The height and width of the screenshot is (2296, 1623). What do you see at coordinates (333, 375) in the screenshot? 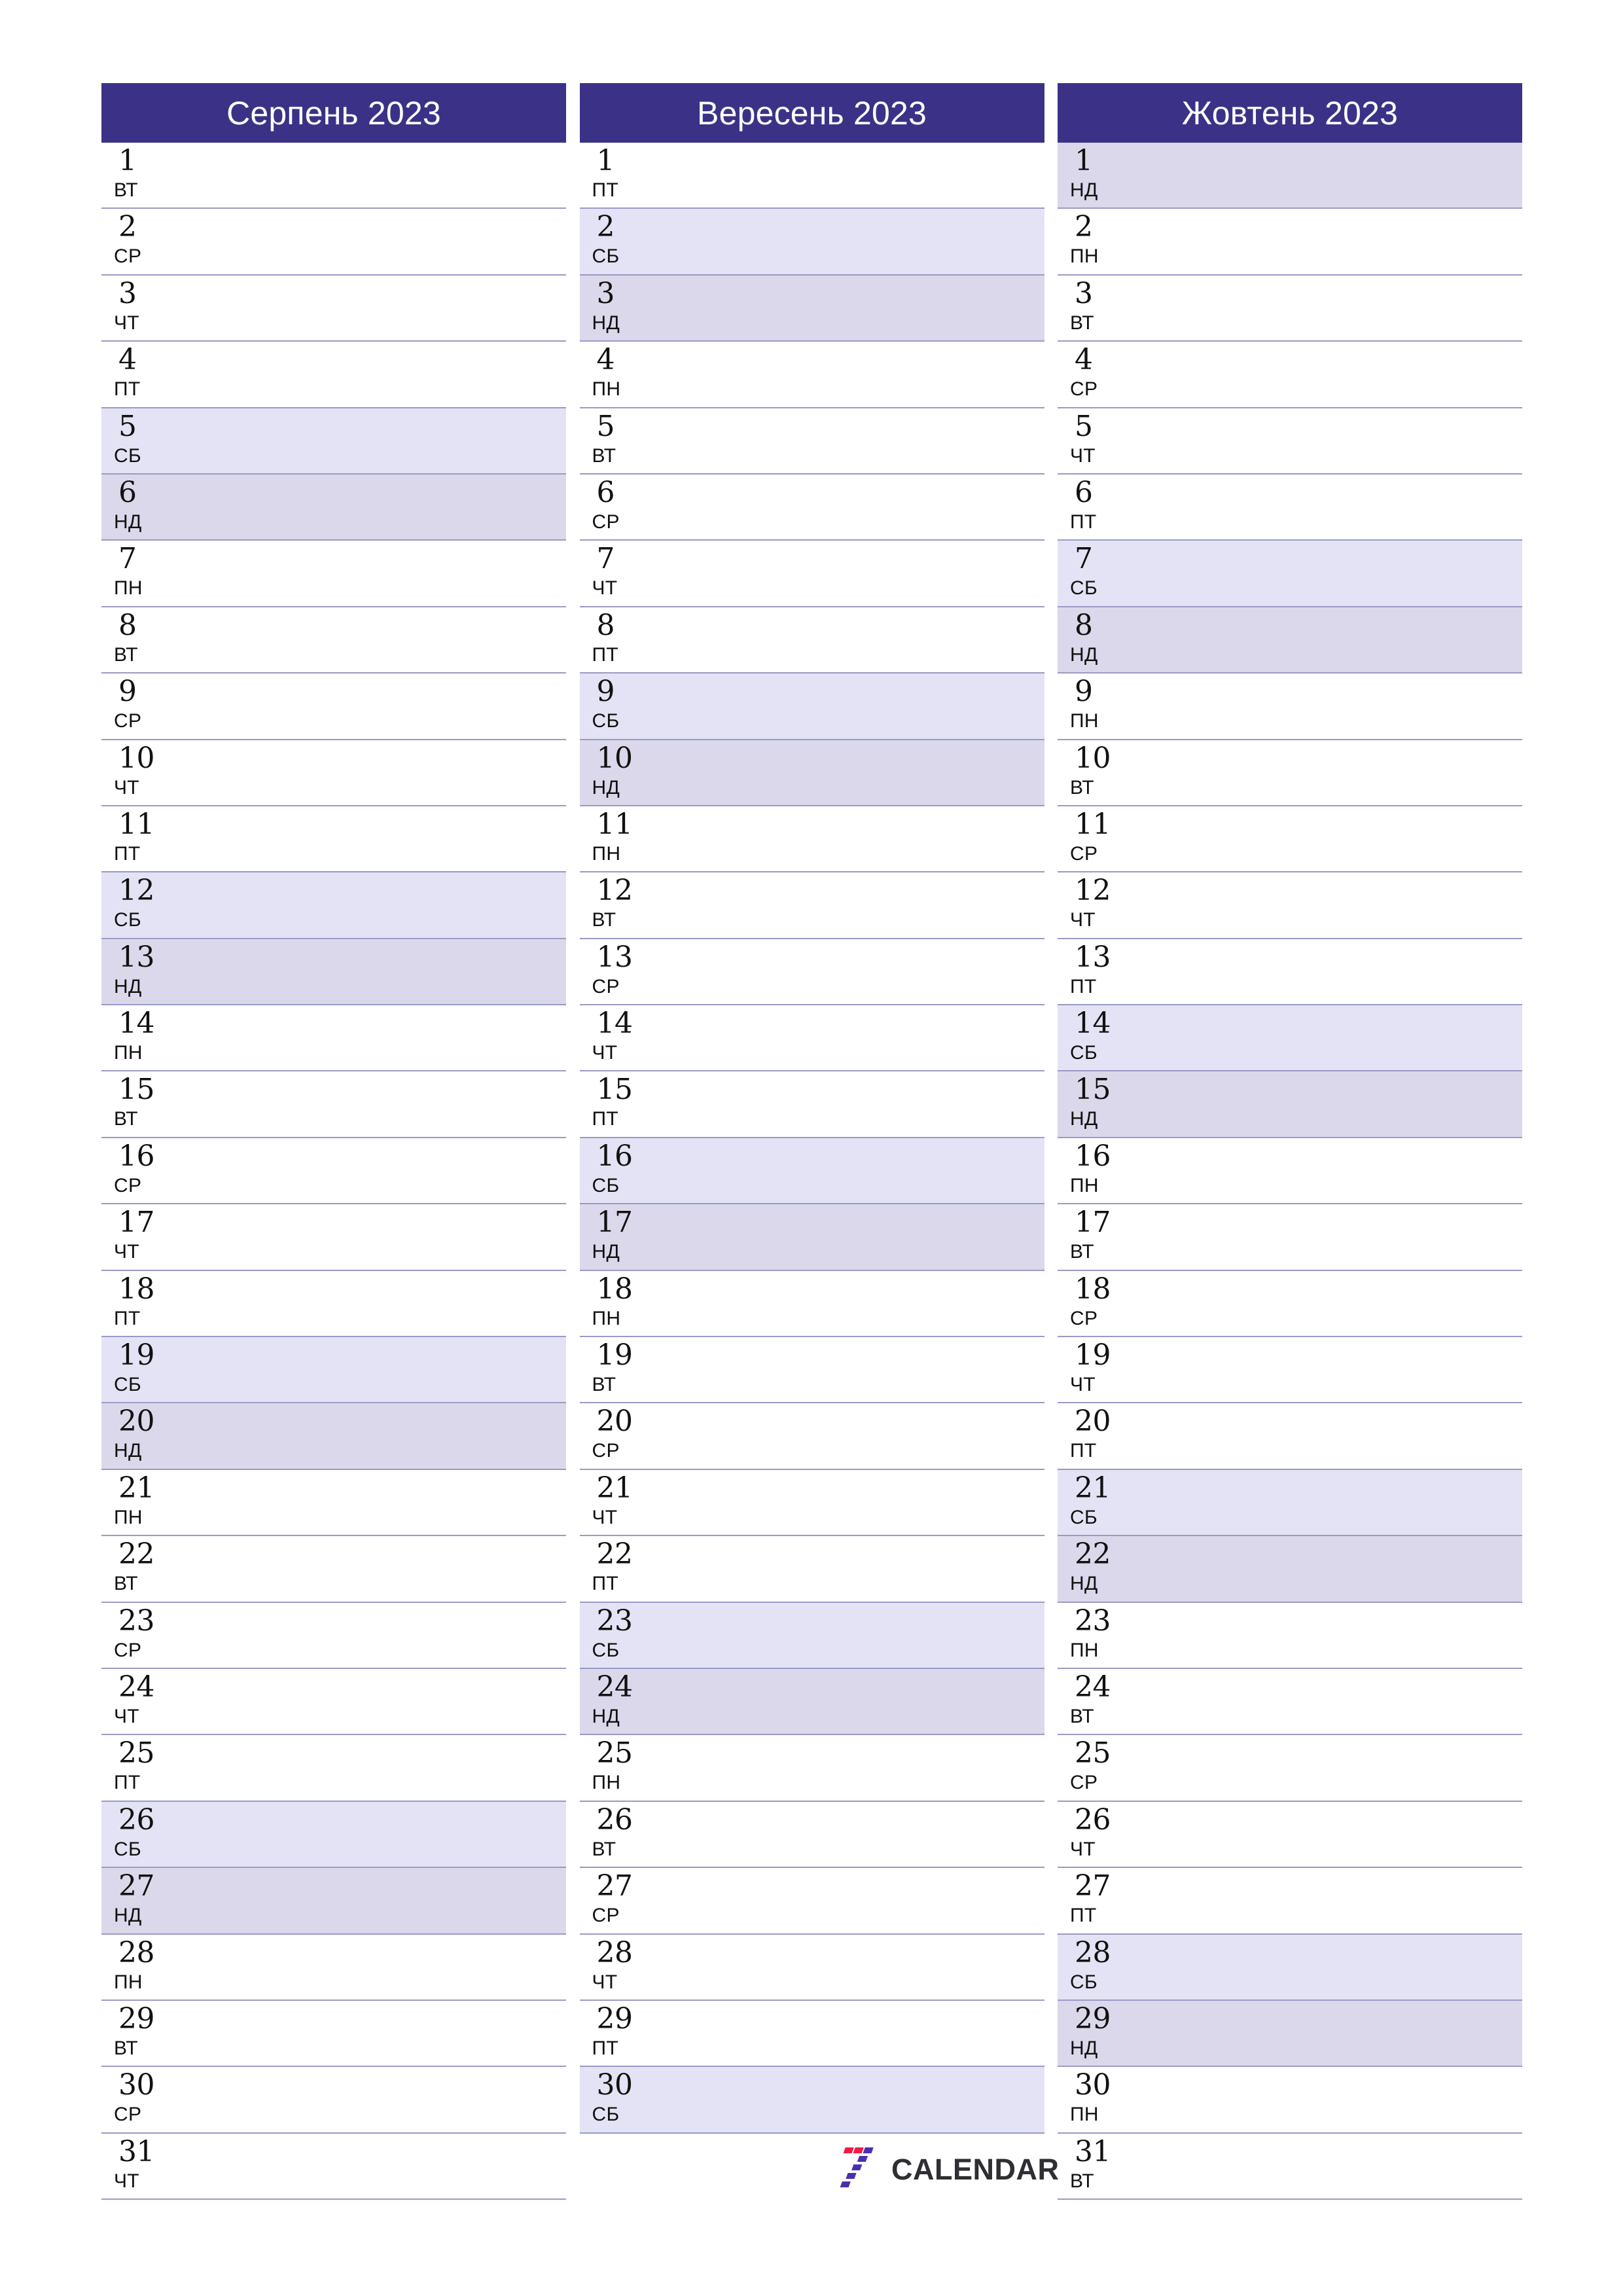
I see `day-row: 4 ПТ` at bounding box center [333, 375].